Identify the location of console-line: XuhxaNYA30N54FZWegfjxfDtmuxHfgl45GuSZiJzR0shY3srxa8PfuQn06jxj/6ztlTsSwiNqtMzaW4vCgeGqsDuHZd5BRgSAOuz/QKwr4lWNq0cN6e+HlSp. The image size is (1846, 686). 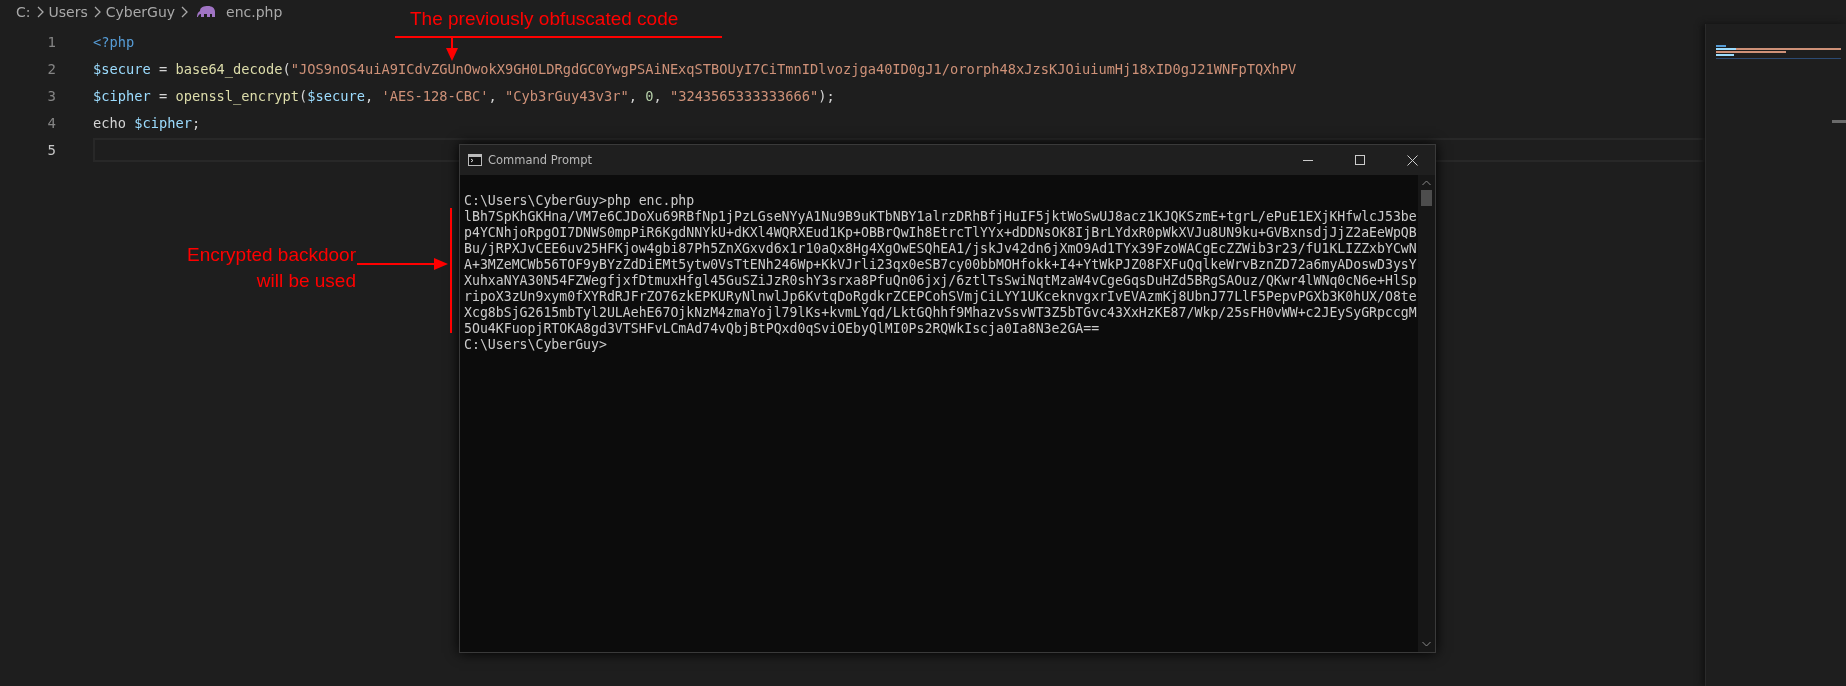
(941, 281).